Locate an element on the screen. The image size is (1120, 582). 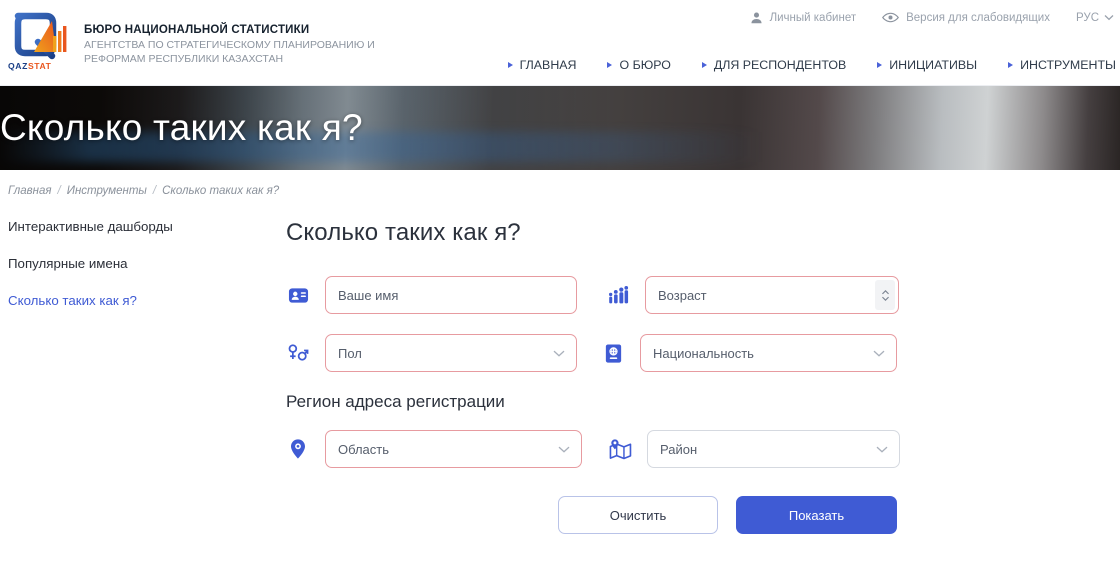
age-input: Возраст is located at coordinates (772, 295).